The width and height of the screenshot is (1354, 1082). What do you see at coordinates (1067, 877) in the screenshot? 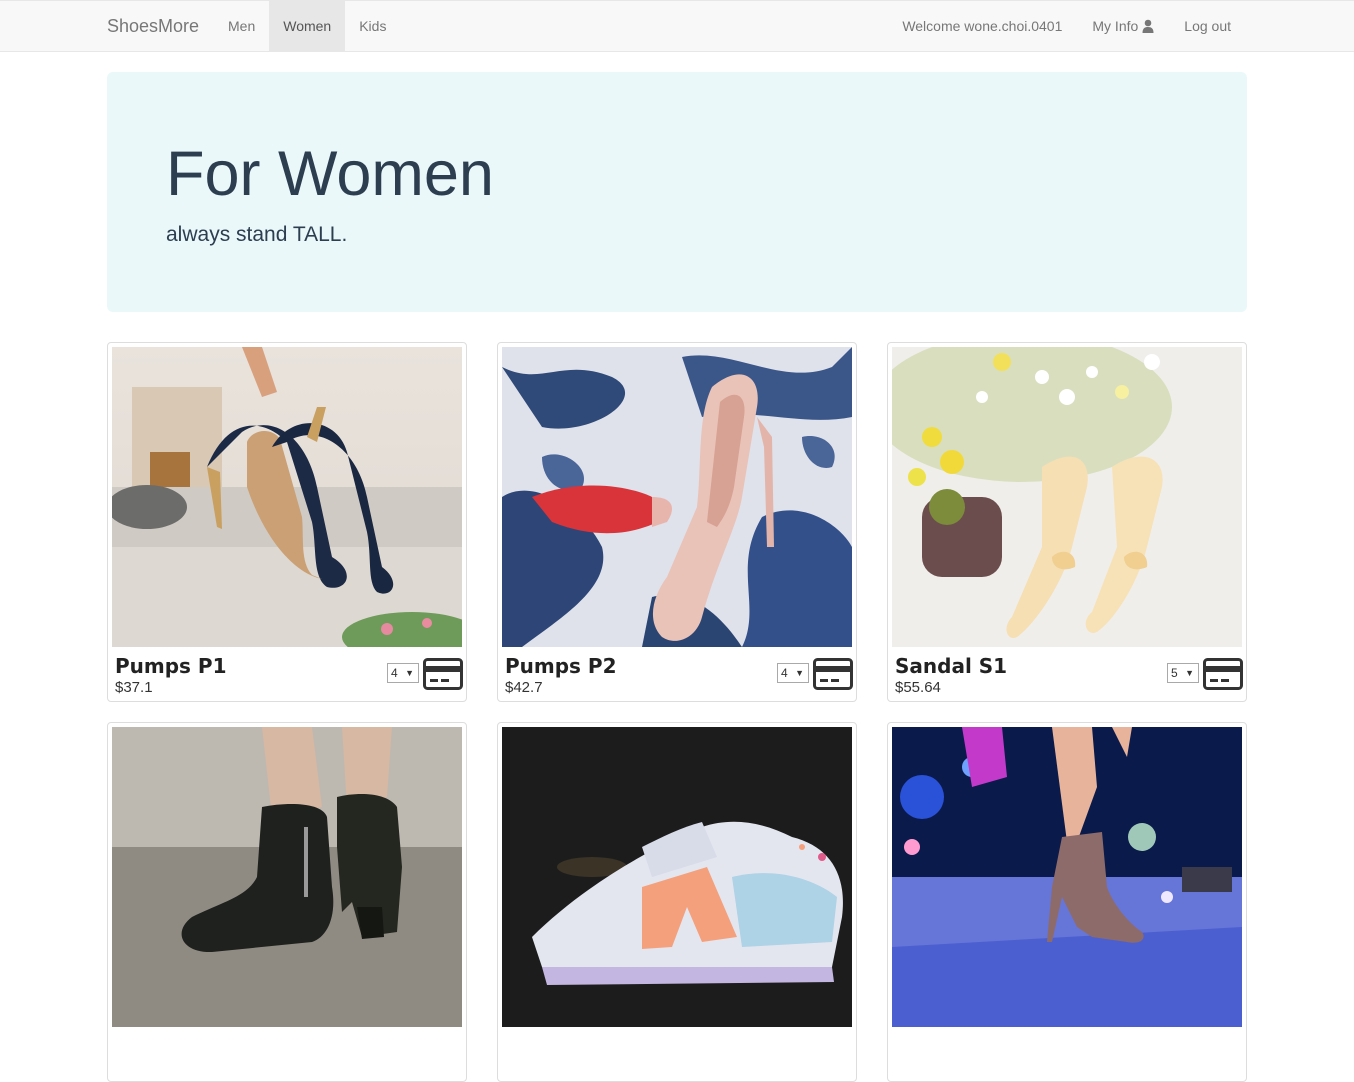
I see `product-image-glitter-boot` at bounding box center [1067, 877].